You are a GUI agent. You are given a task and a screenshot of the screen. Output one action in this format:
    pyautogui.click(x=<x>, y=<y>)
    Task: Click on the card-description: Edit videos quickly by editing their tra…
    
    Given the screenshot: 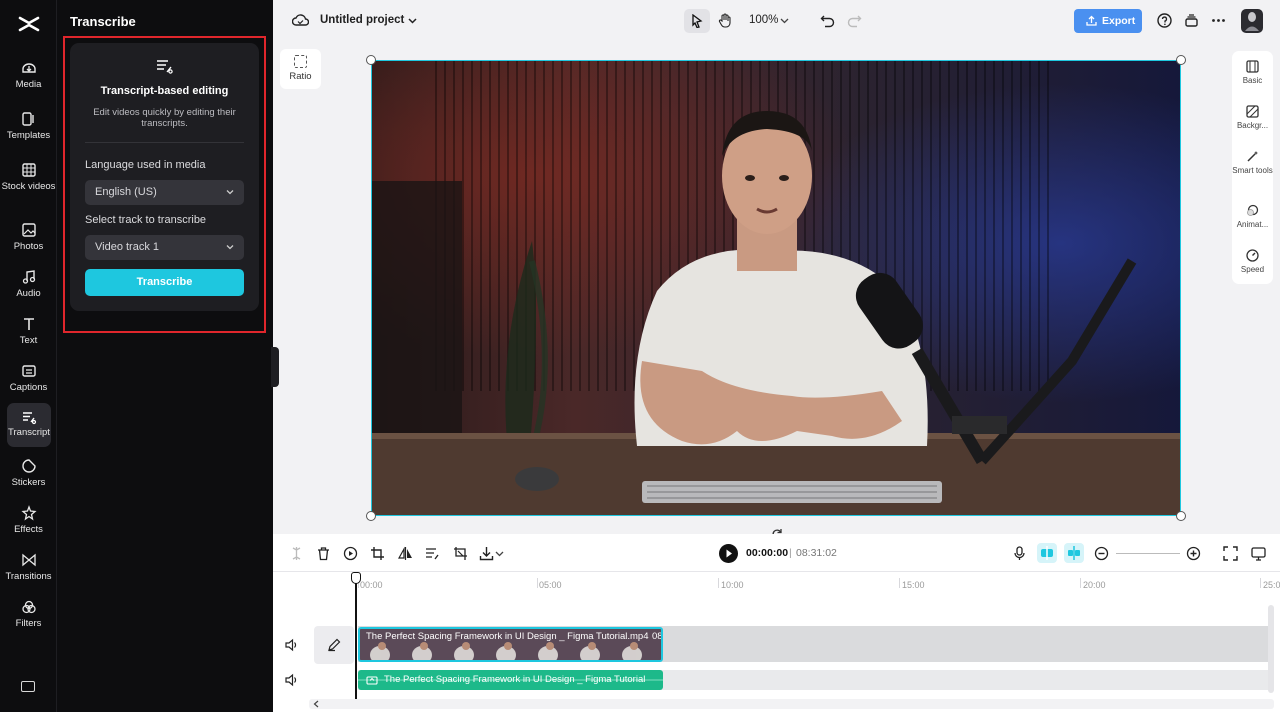 What is the action you would take?
    pyautogui.click(x=164, y=118)
    